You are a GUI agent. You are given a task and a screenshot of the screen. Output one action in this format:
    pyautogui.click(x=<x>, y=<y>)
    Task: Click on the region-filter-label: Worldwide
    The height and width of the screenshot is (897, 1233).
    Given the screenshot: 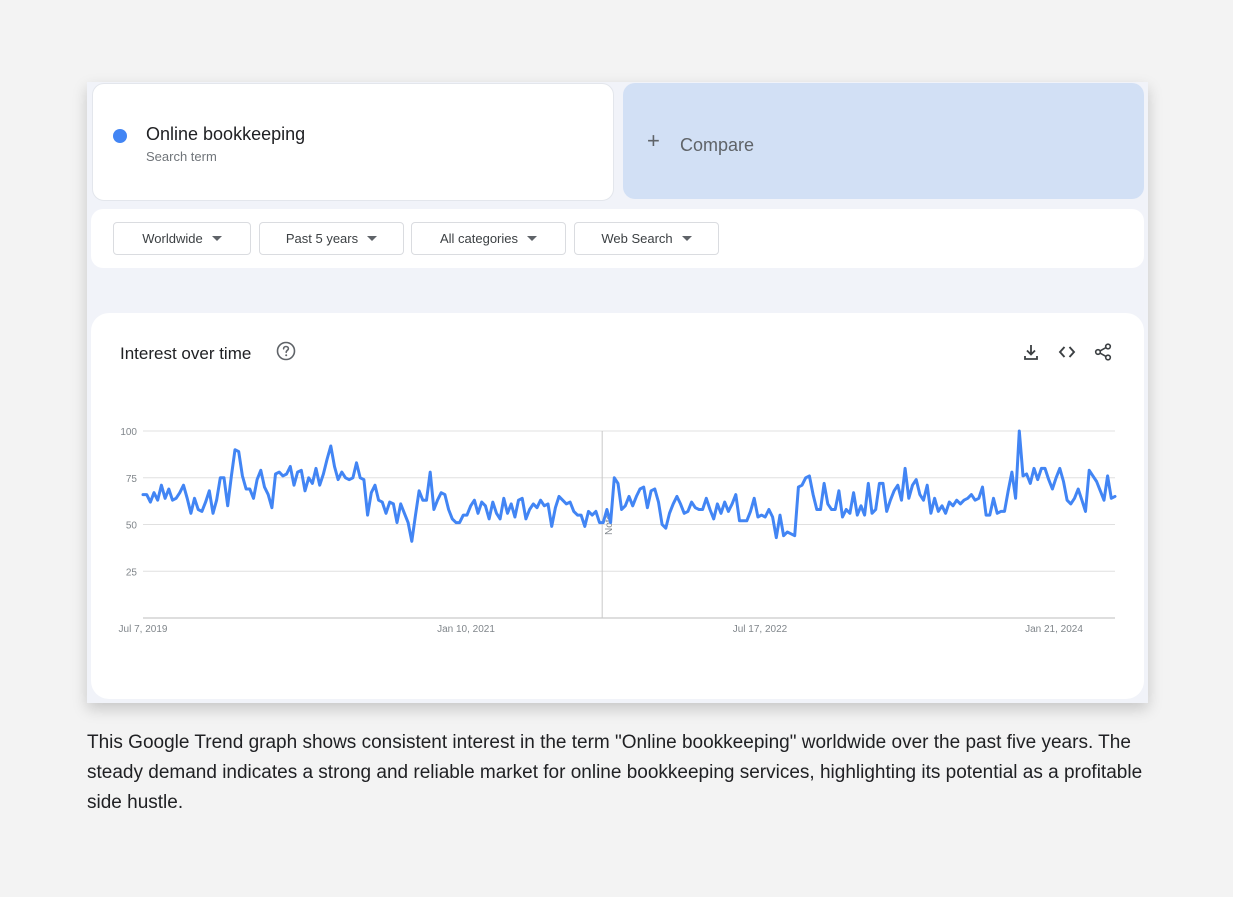 What is the action you would take?
    pyautogui.click(x=172, y=238)
    